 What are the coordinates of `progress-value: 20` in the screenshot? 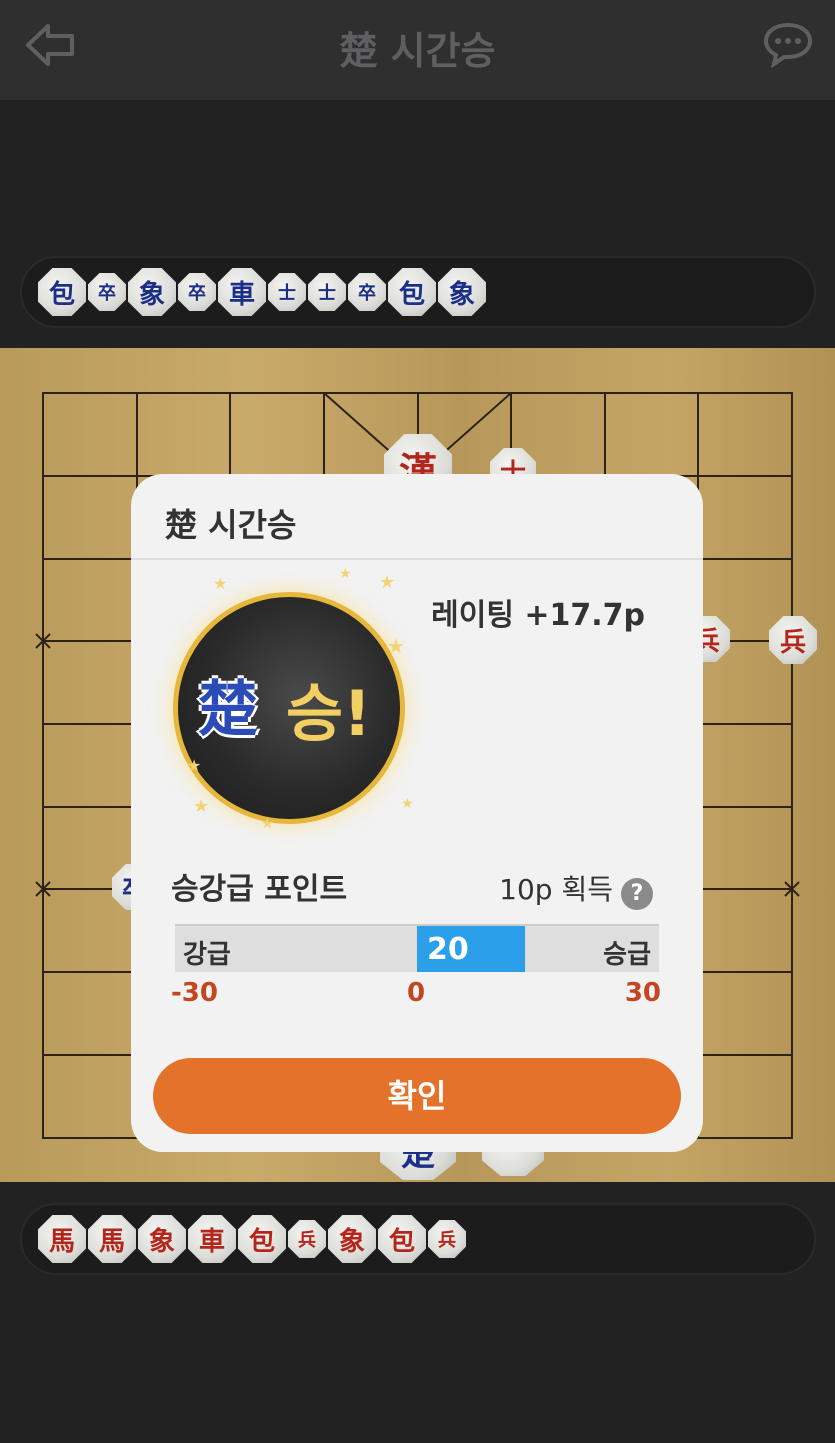 It's located at (448, 949).